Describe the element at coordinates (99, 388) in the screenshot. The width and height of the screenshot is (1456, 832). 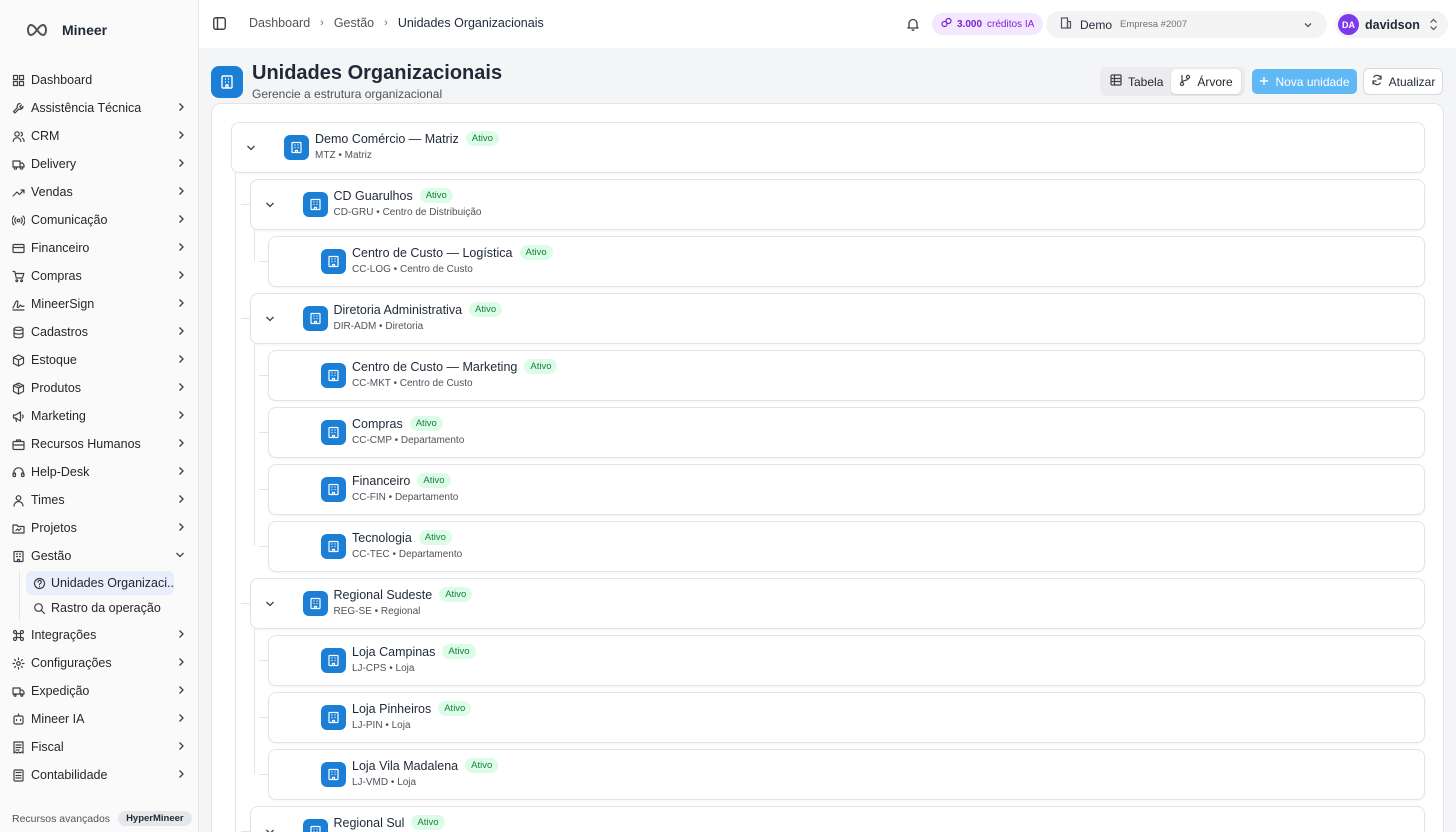
I see `sidebar-item-produtos: Produtos` at that location.